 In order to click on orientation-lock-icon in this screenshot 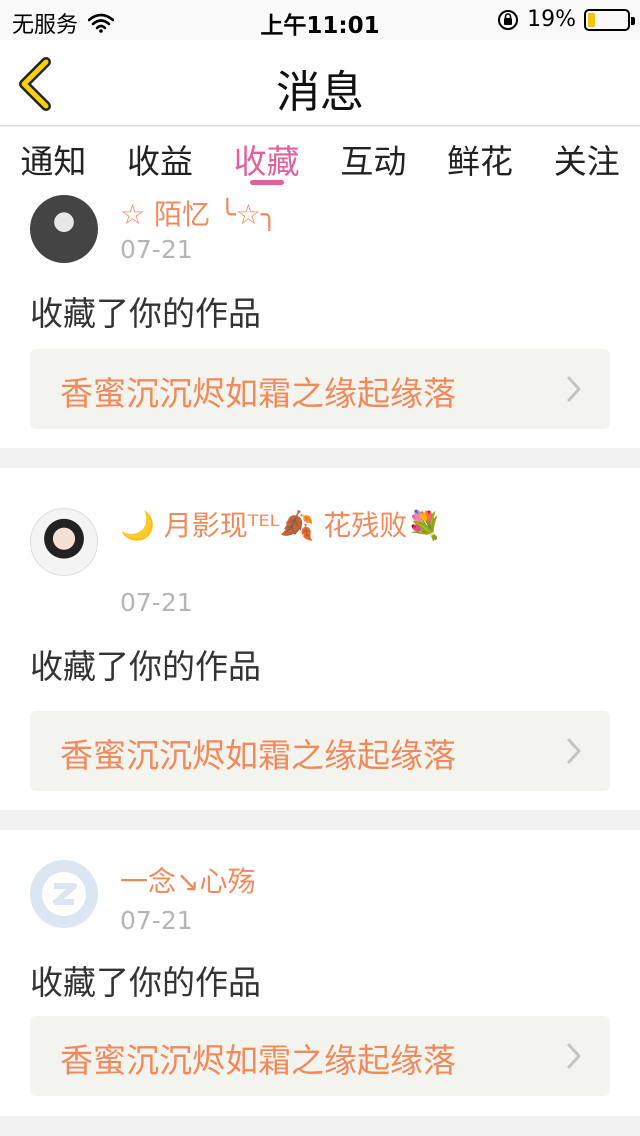, I will do `click(508, 20)`.